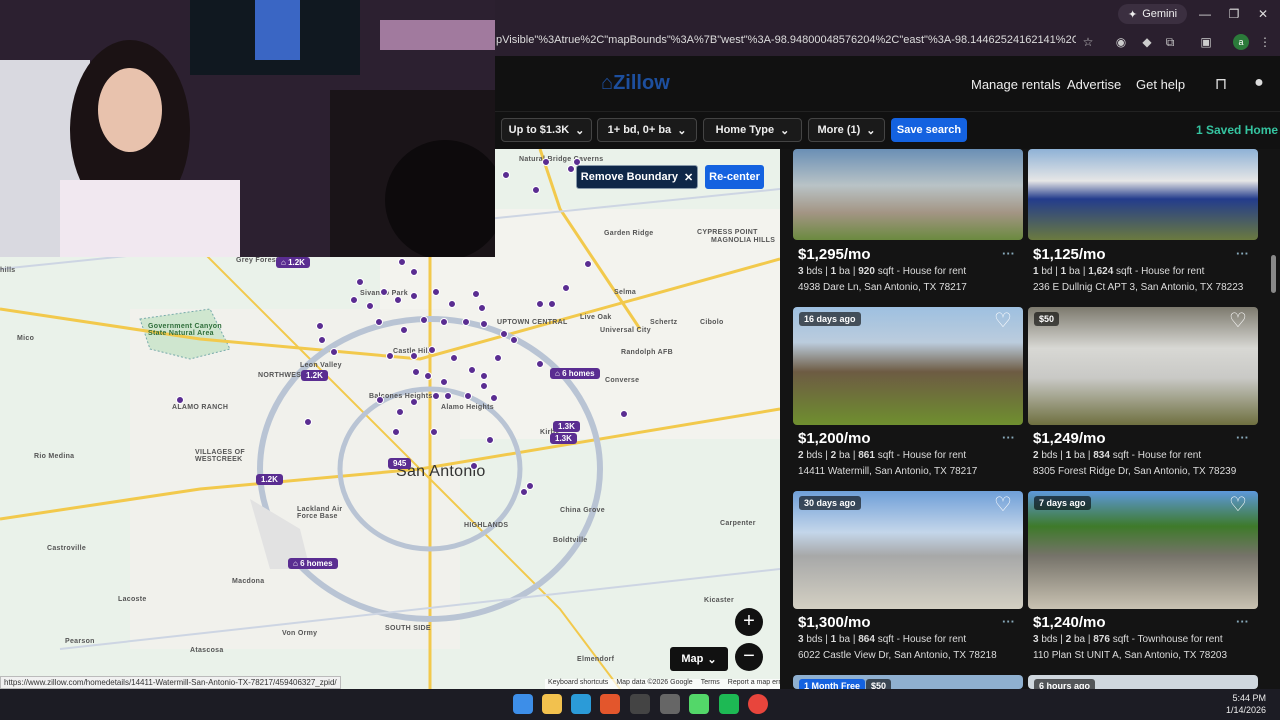 This screenshot has width=1280, height=720. Describe the element at coordinates (635, 83) in the screenshot. I see `zillow-logo: ⌂Zillow` at that location.